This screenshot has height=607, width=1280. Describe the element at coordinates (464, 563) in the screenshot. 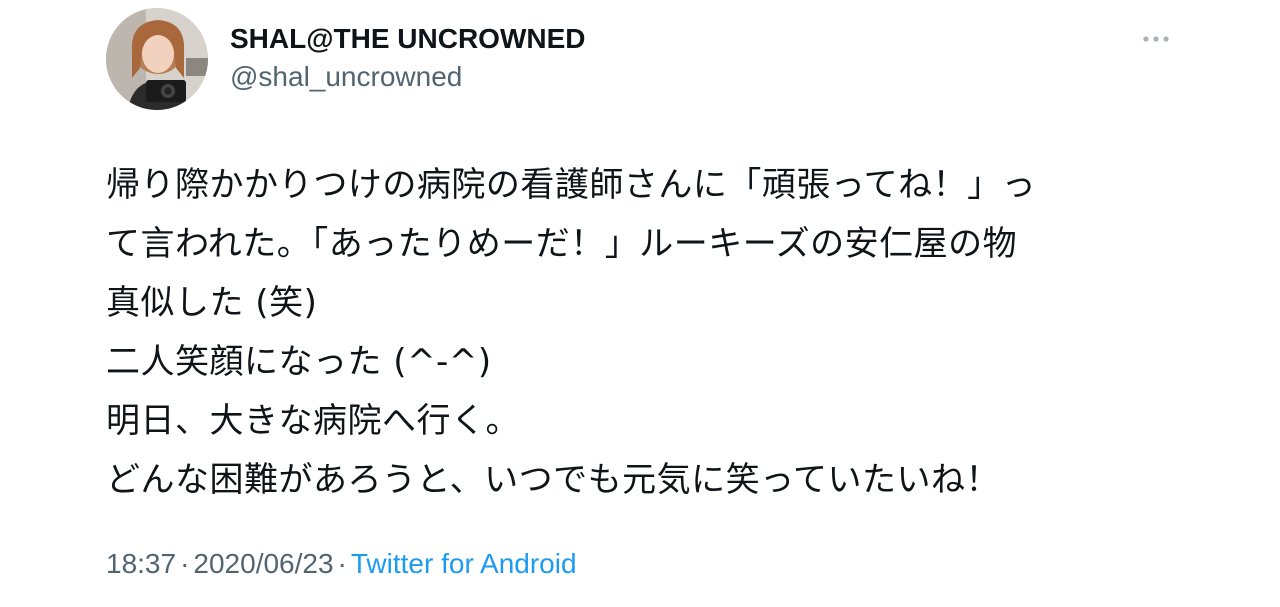

I see `tweet-source-link: Twitter for Android` at that location.